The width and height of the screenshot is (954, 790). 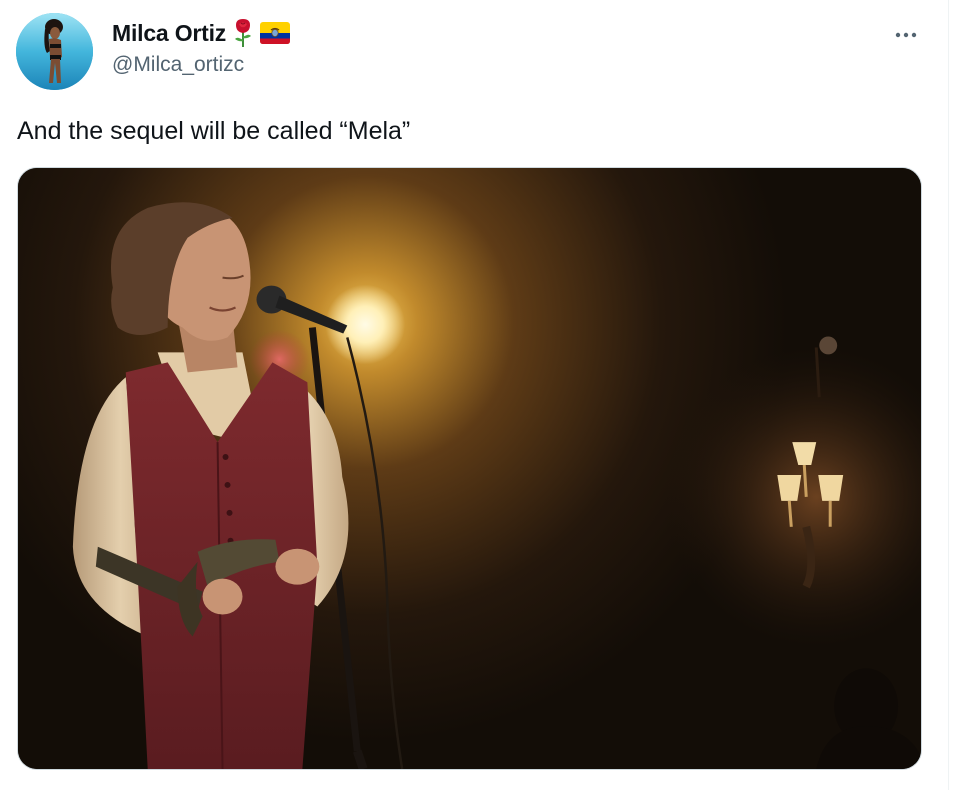 I want to click on avatar-photo, so click(x=54, y=51).